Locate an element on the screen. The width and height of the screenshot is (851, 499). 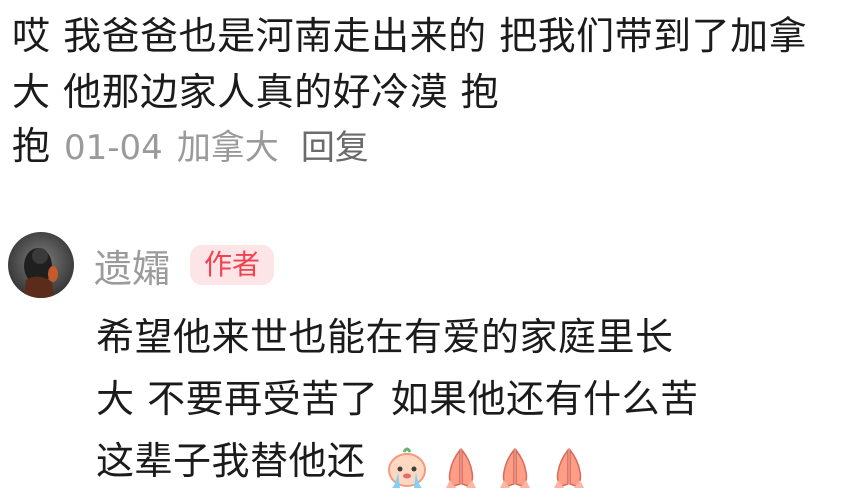
reply-button: 回复 is located at coordinates (335, 148).